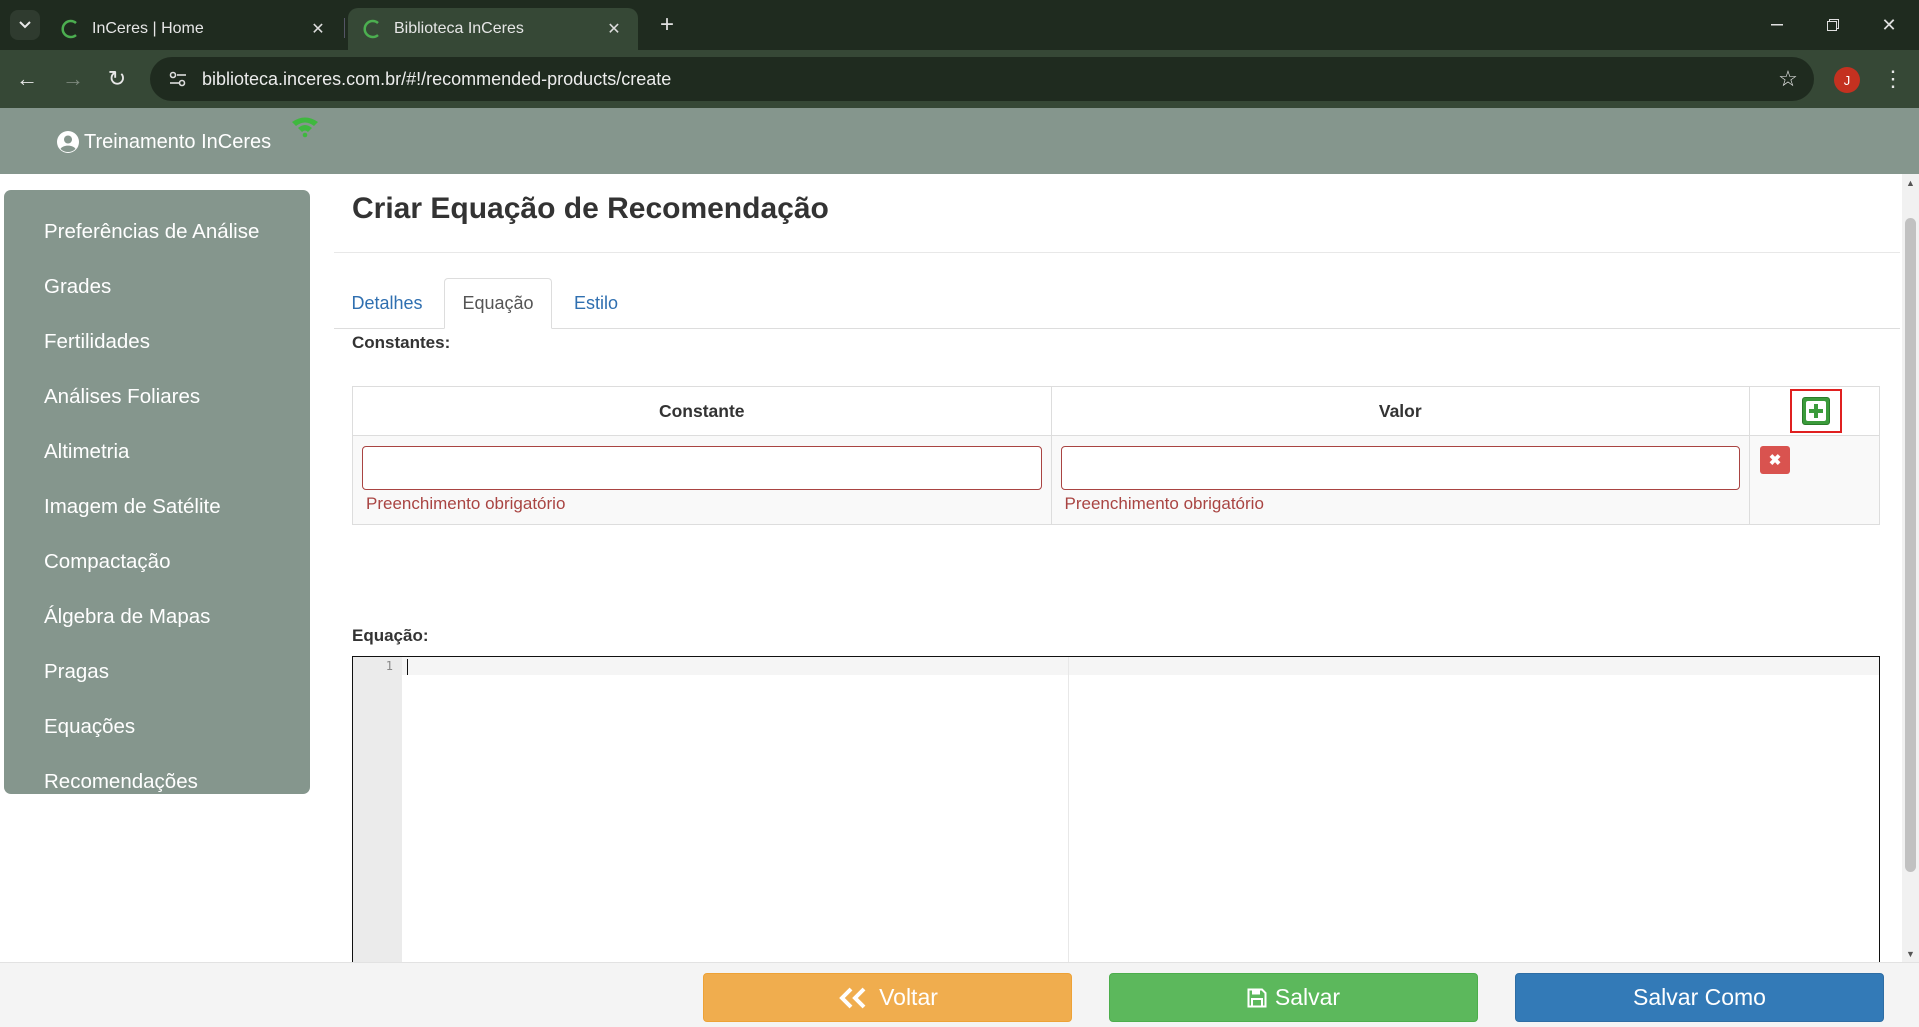  What do you see at coordinates (1307, 997) in the screenshot?
I see `save-button-label: Salvar` at bounding box center [1307, 997].